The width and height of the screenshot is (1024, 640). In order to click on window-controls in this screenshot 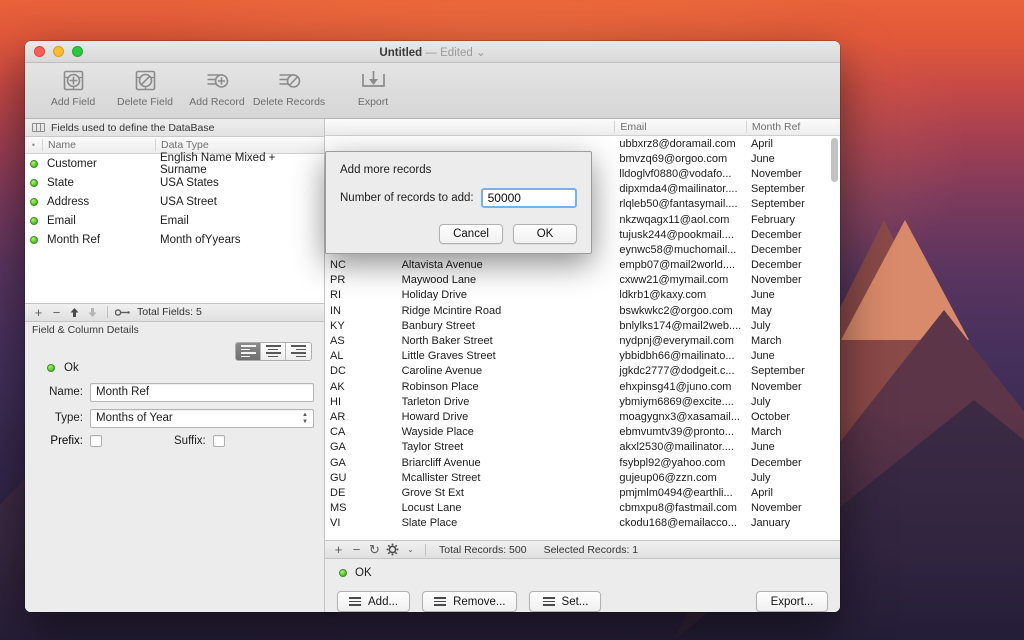, I will do `click(58, 51)`.